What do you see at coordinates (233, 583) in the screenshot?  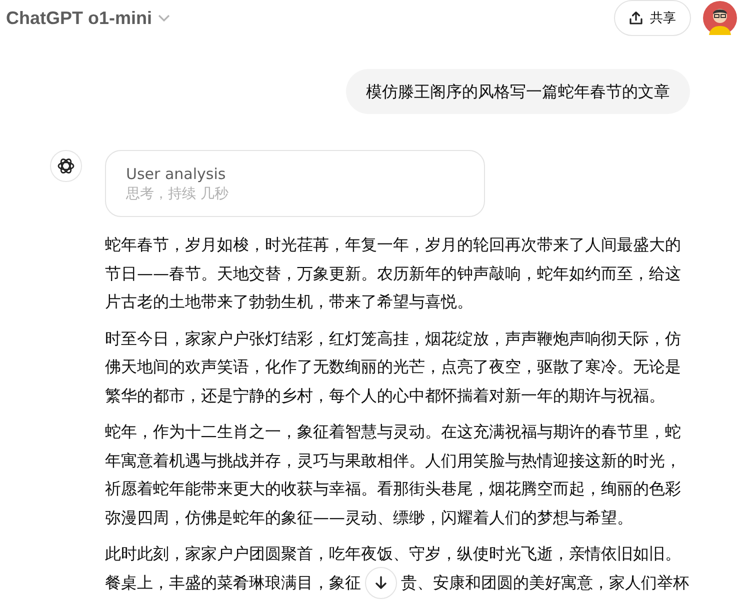 I see `answer-text: 餐桌上，丰盛的菜肴琳琅满目，象征` at bounding box center [233, 583].